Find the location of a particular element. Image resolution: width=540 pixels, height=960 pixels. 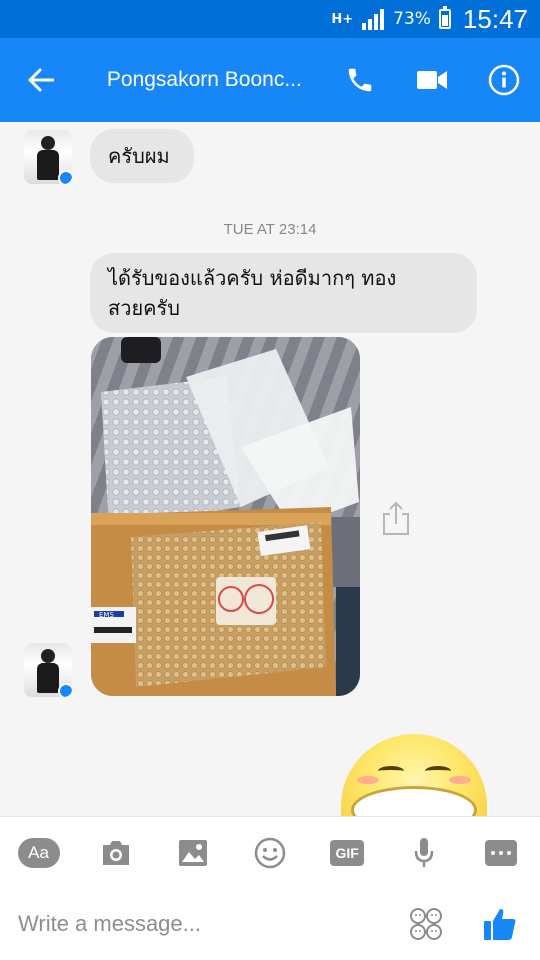

microphone-icon is located at coordinates (424, 852).